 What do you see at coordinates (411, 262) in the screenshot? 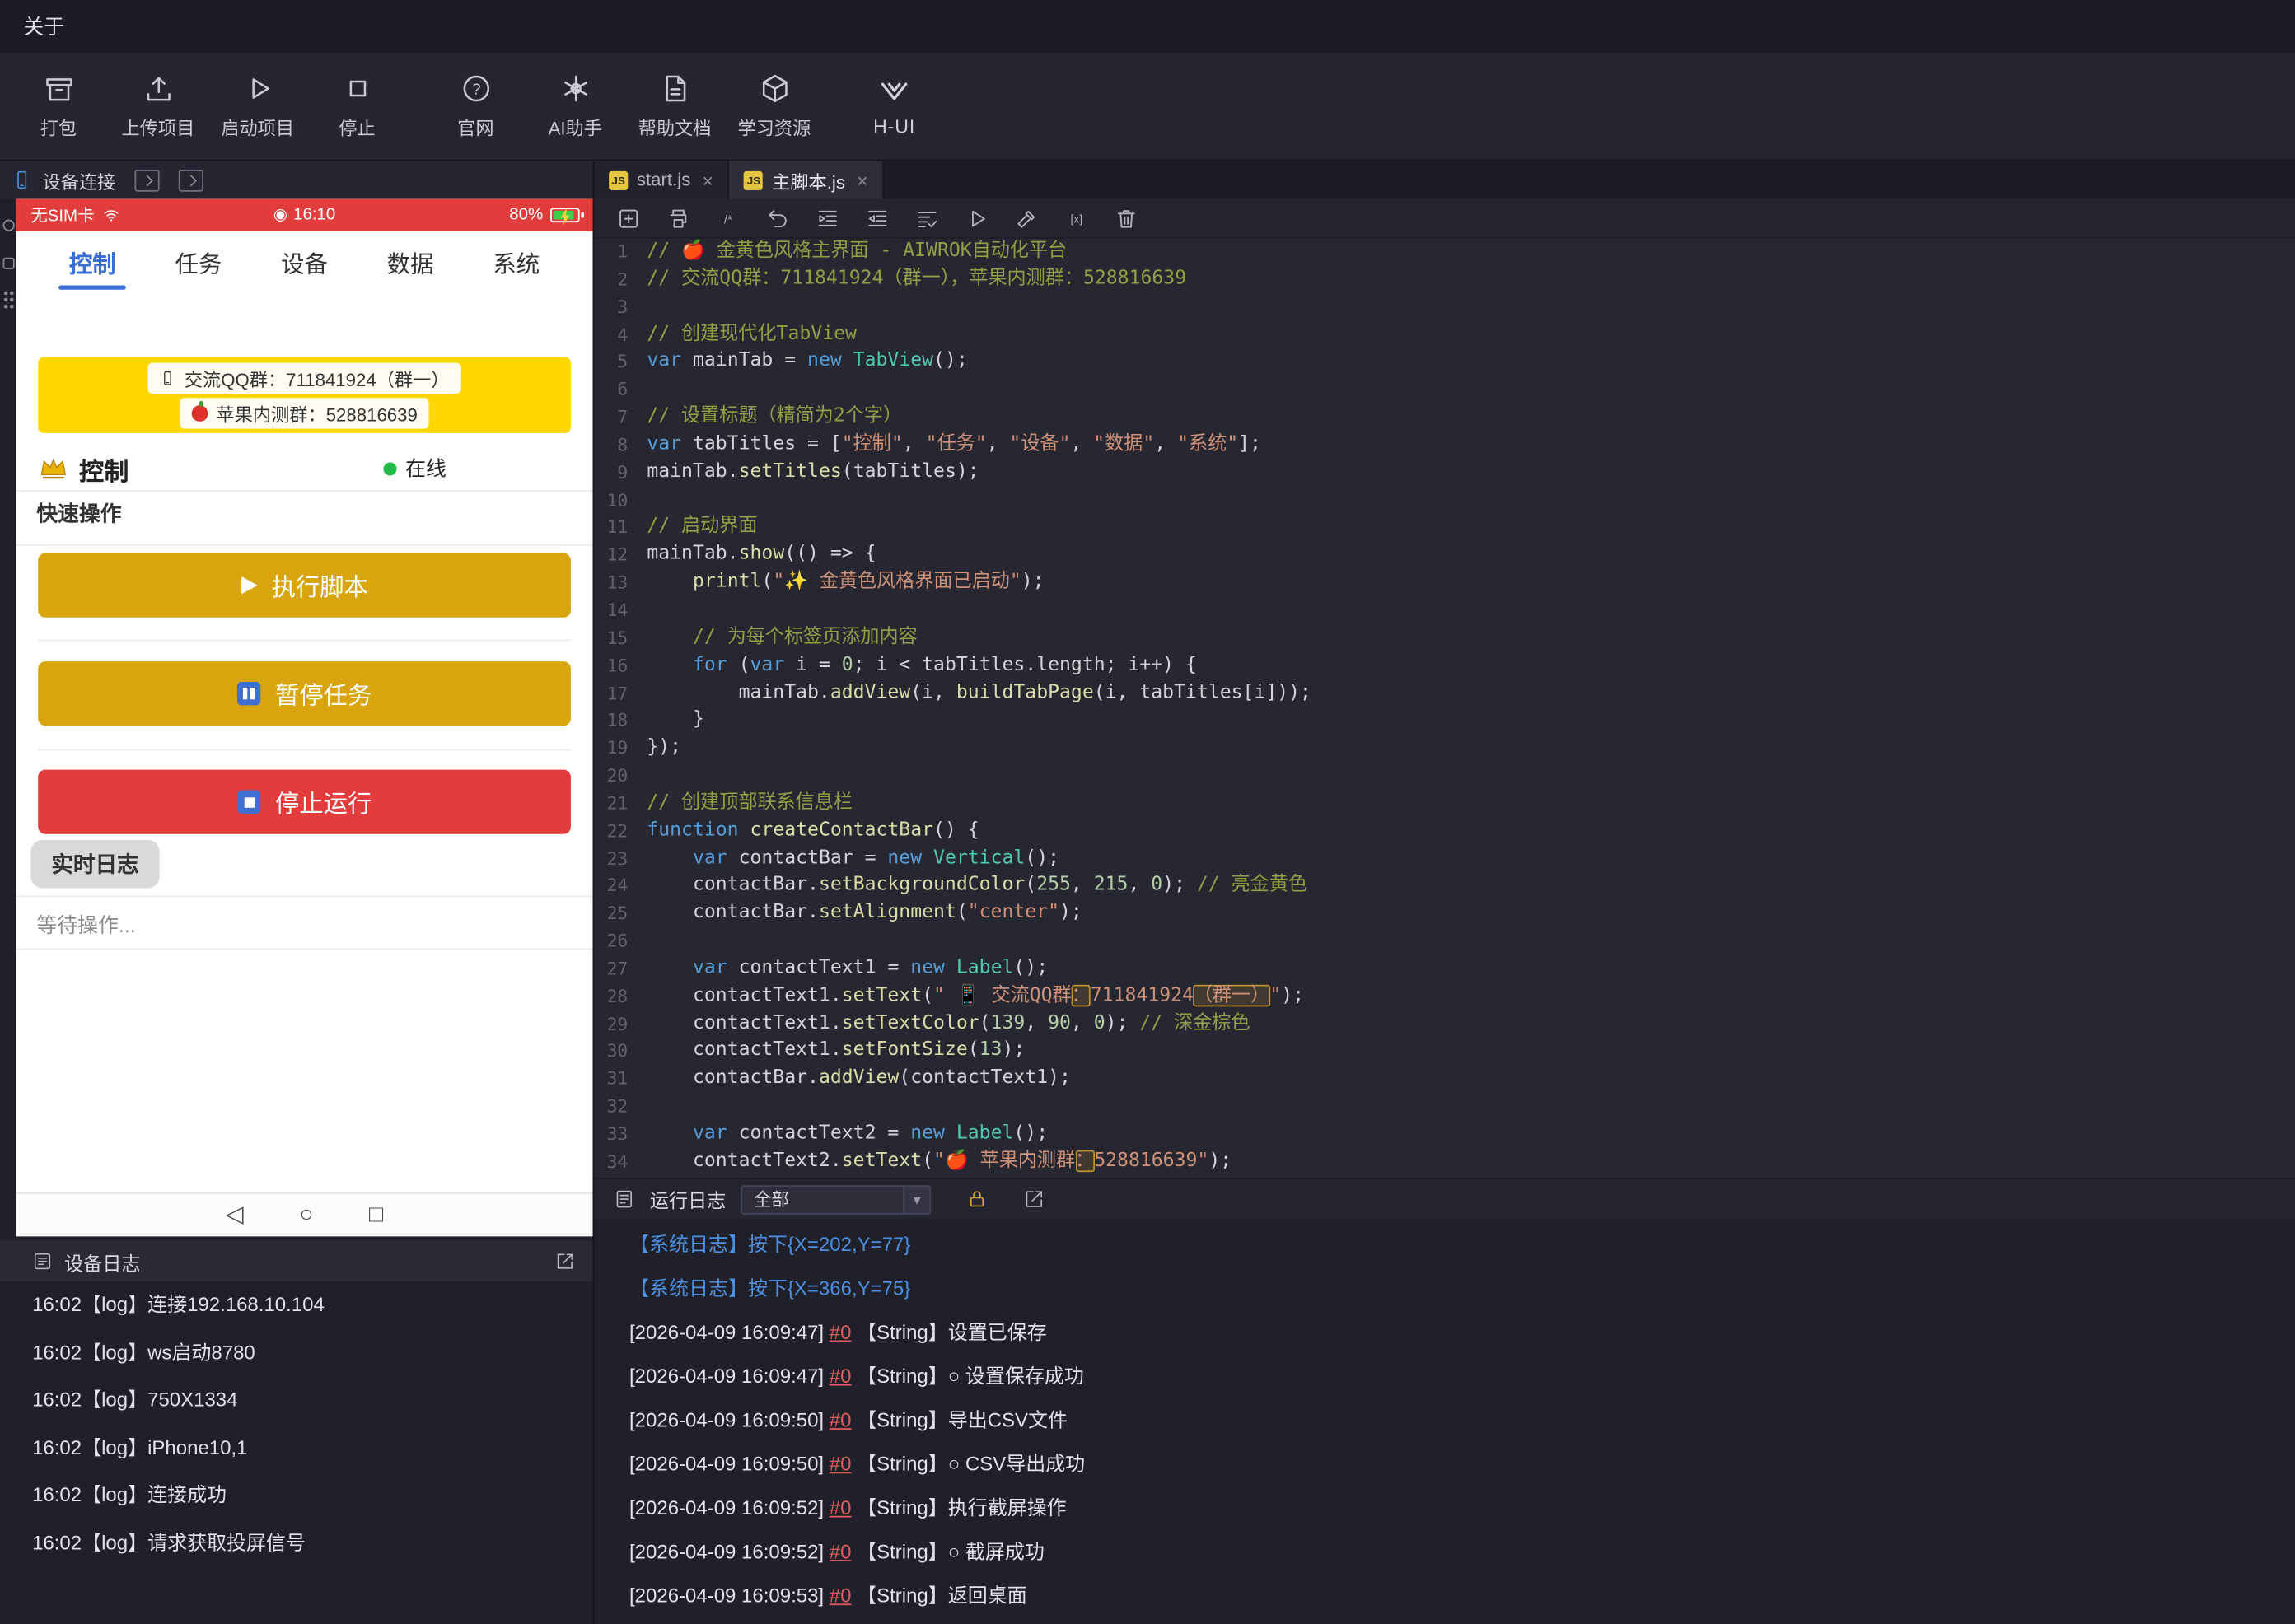
I see `phone-tab-数据: 数据` at bounding box center [411, 262].